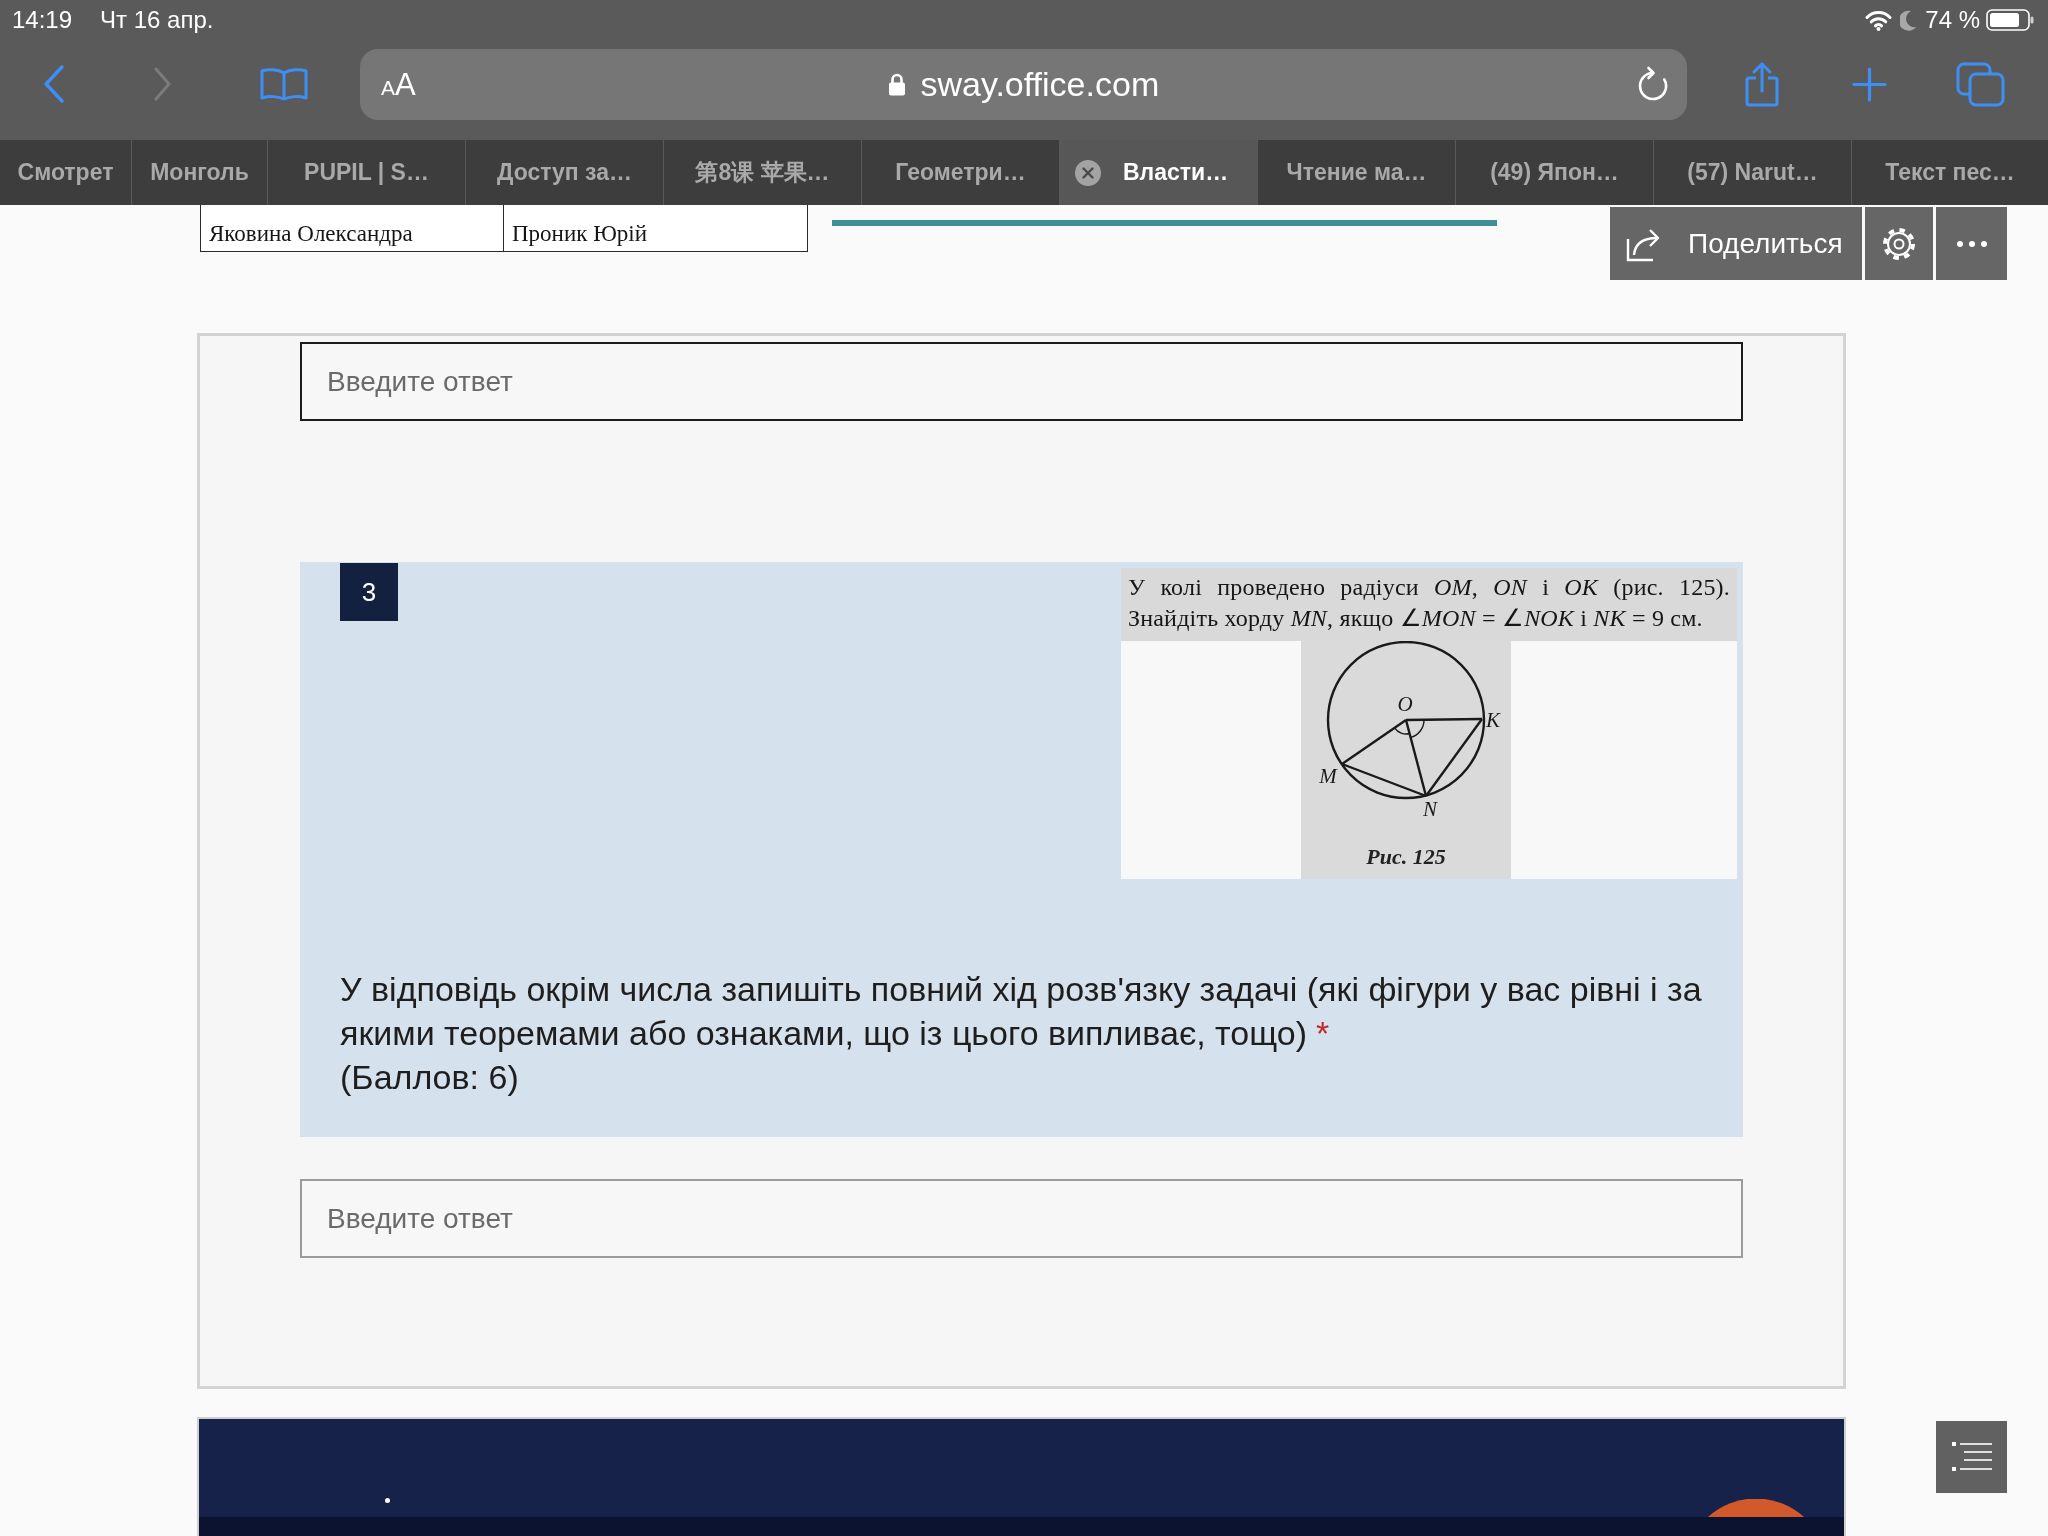  Describe the element at coordinates (429, 1077) in the screenshot. I see `points-label: (Баллов: 6)` at that location.